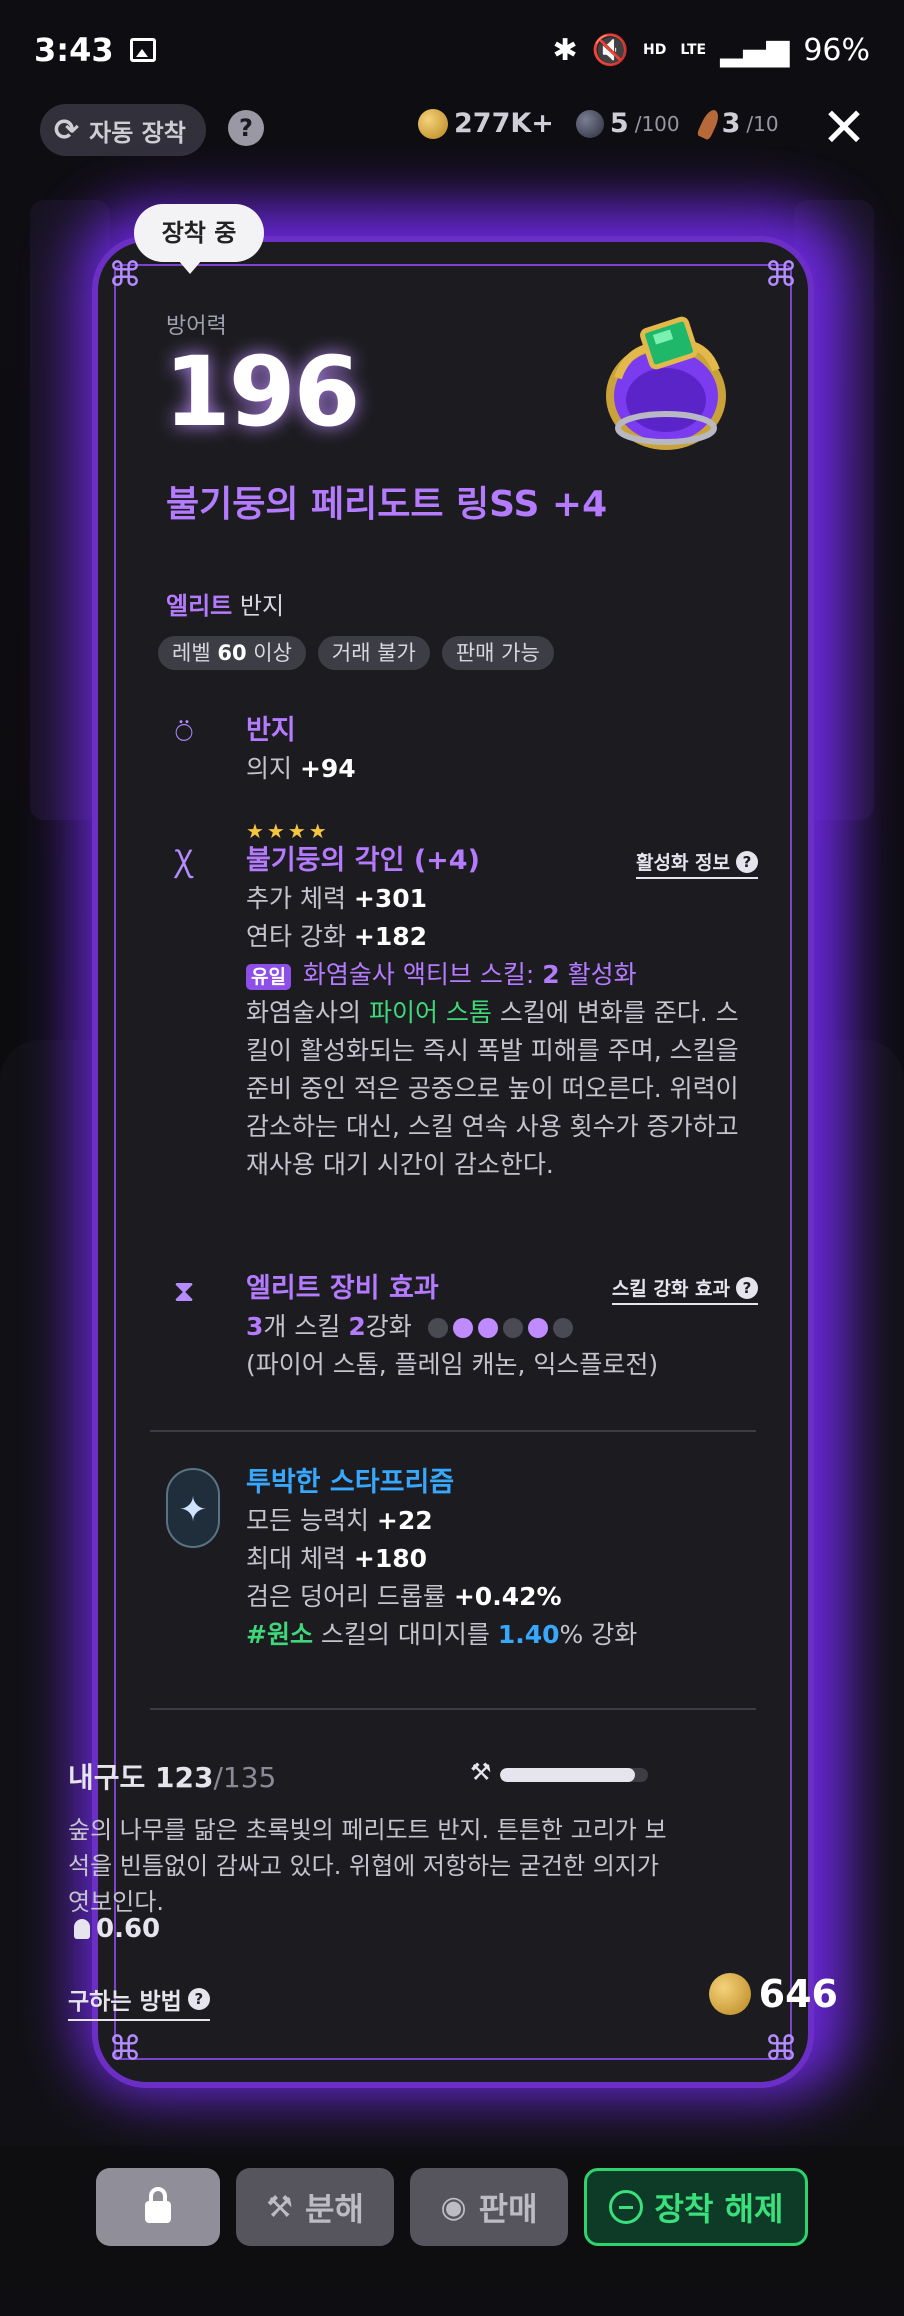 Image resolution: width=904 pixels, height=2316 pixels. What do you see at coordinates (137, 132) in the screenshot?
I see `auto-equip-label: 자동 장착` at bounding box center [137, 132].